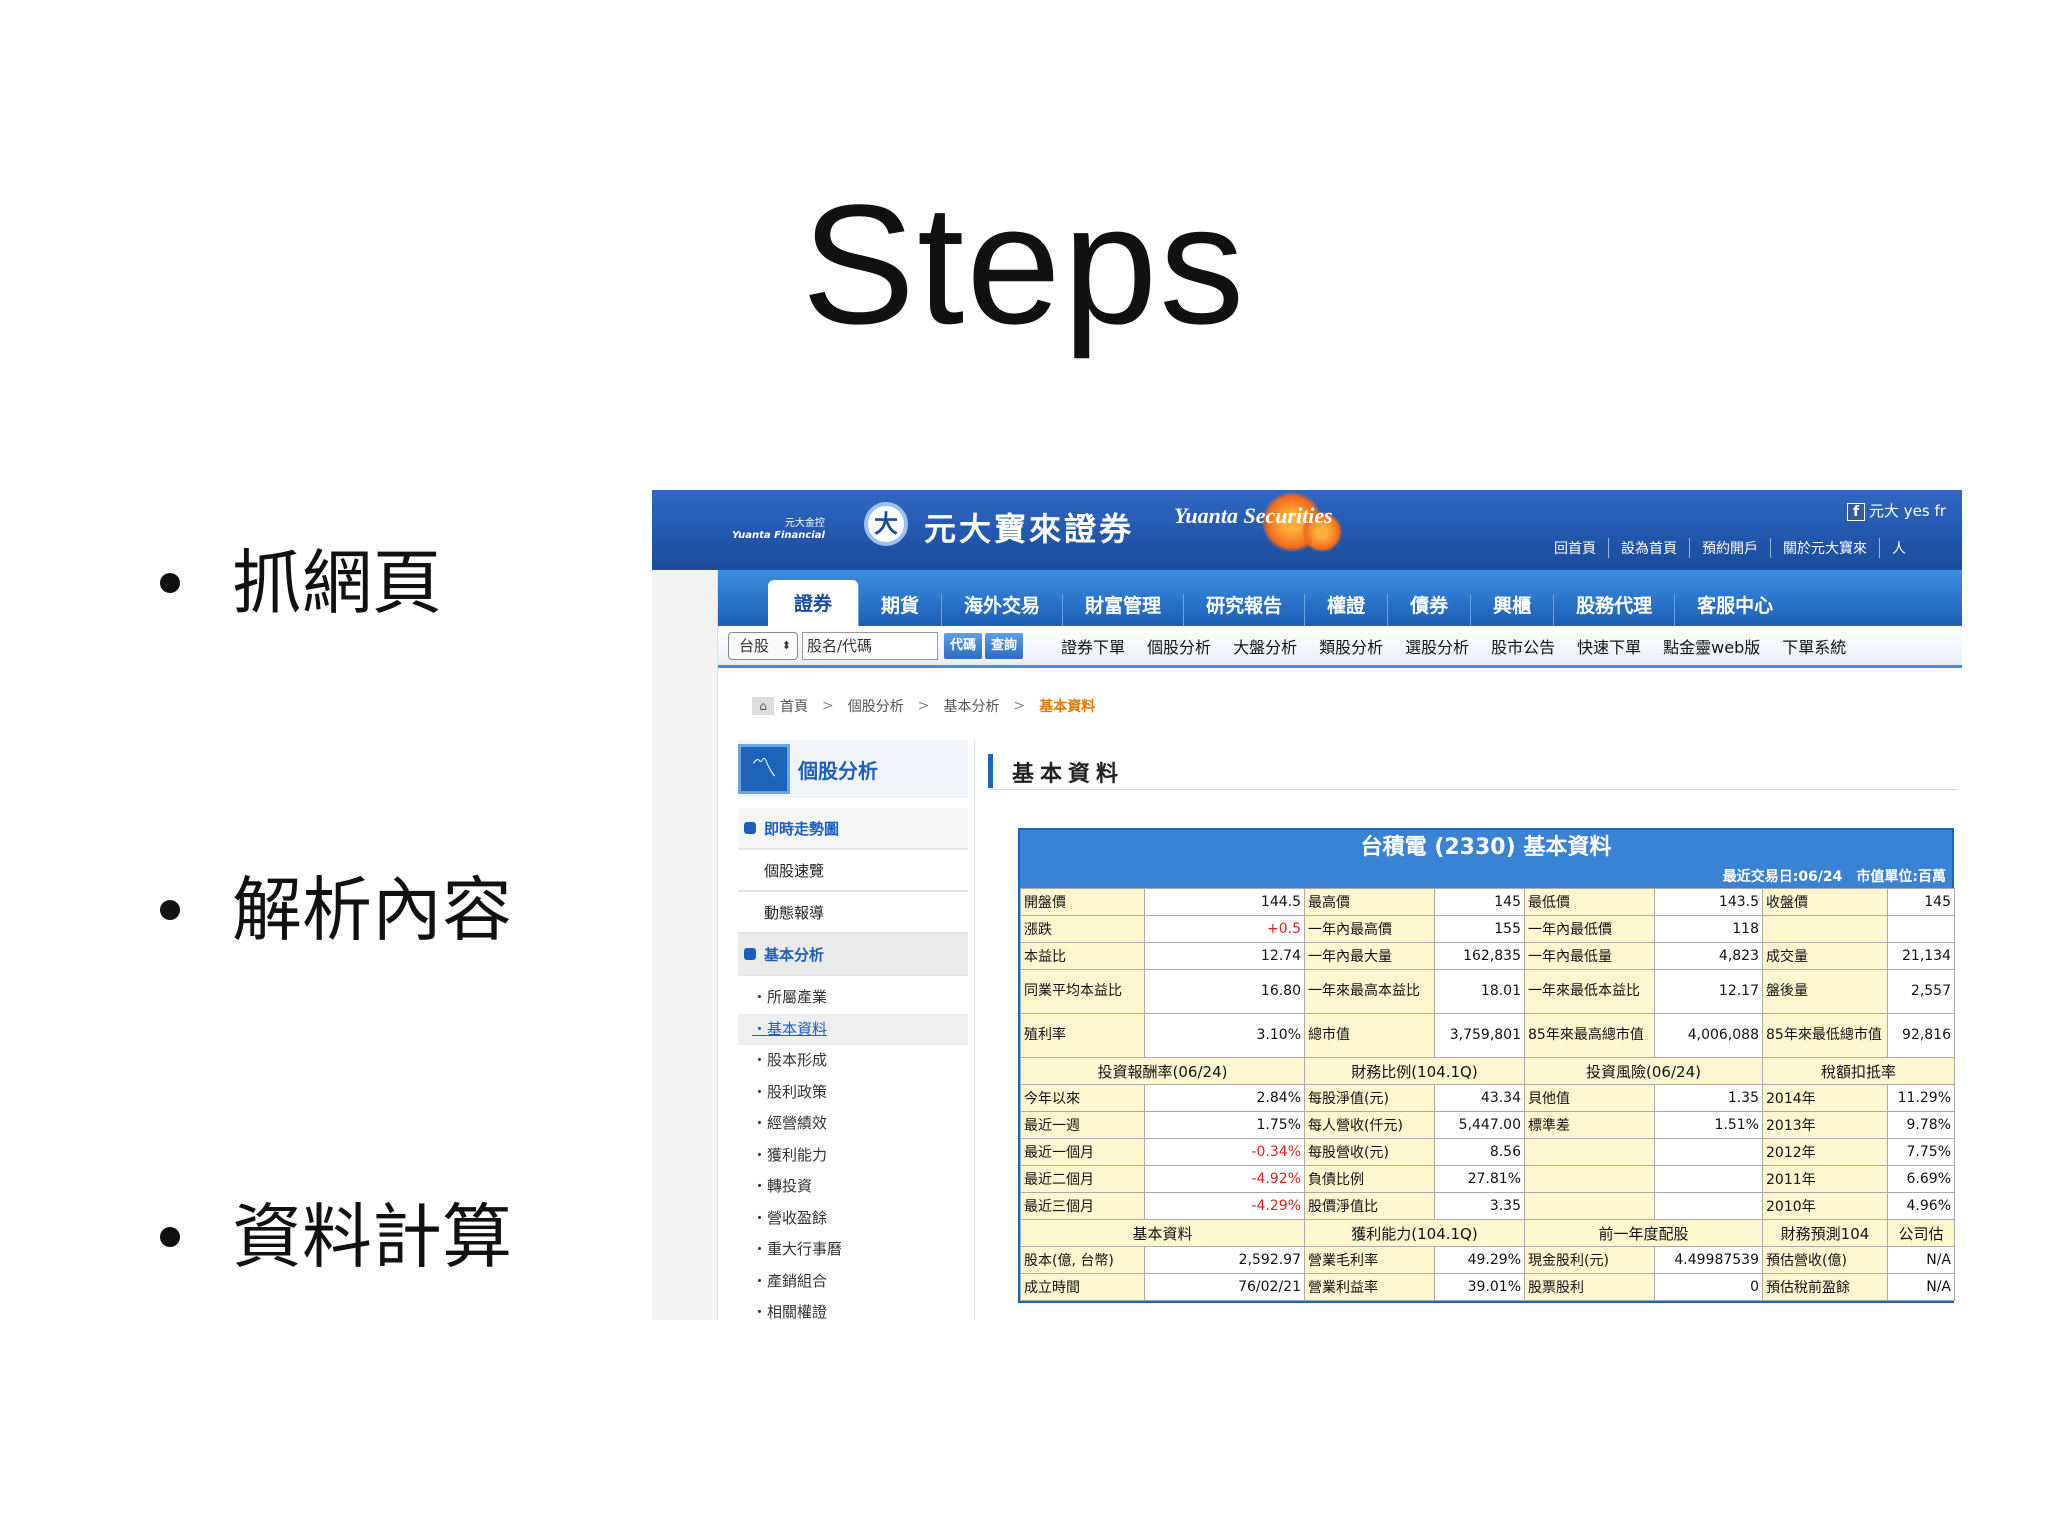 The height and width of the screenshot is (1536, 2048). What do you see at coordinates (963, 645) in the screenshot?
I see `code-button: 代碼` at bounding box center [963, 645].